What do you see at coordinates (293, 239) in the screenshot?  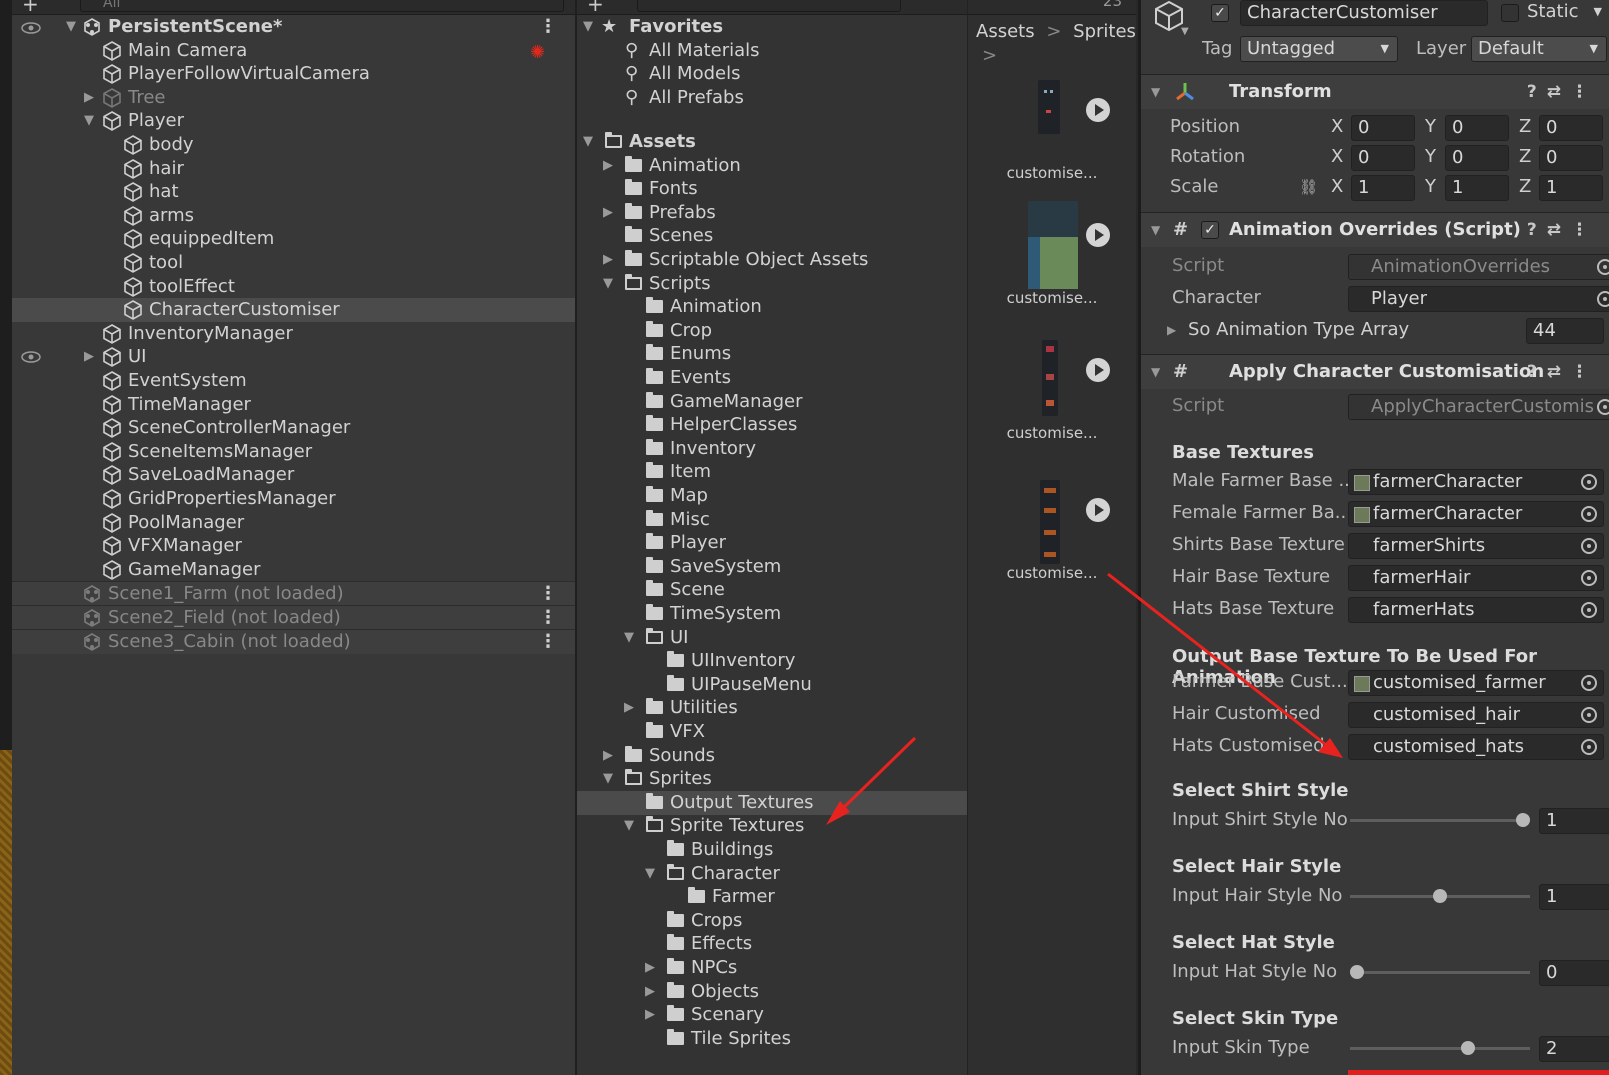 I see `hierarchy-item: equippedItem` at bounding box center [293, 239].